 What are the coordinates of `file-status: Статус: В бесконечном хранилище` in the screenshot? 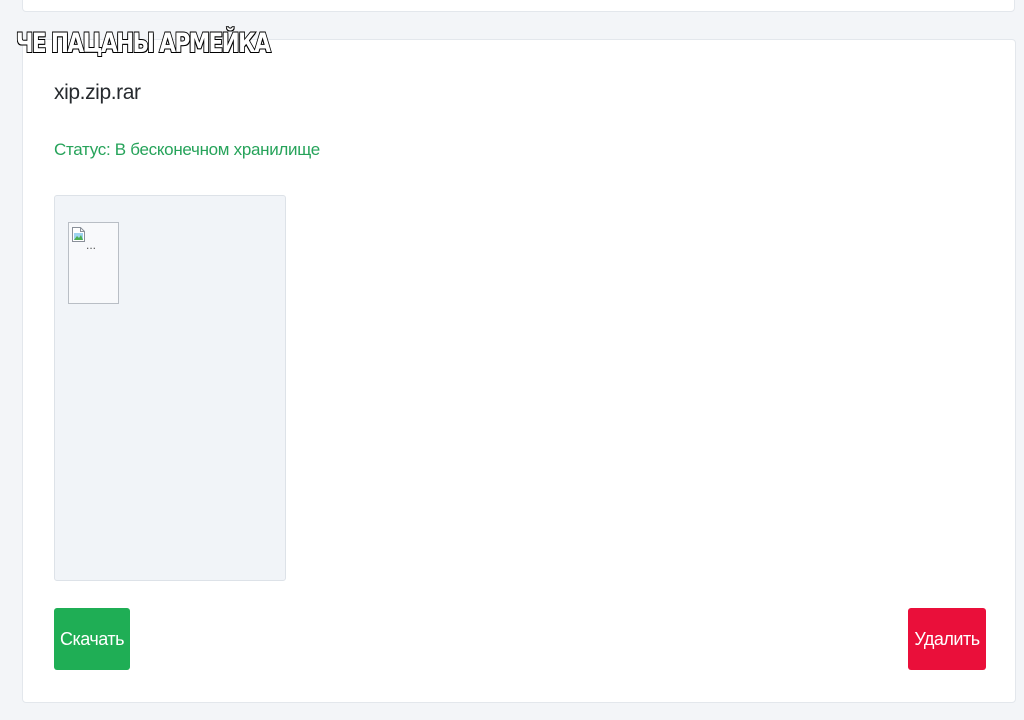 It's located at (187, 149).